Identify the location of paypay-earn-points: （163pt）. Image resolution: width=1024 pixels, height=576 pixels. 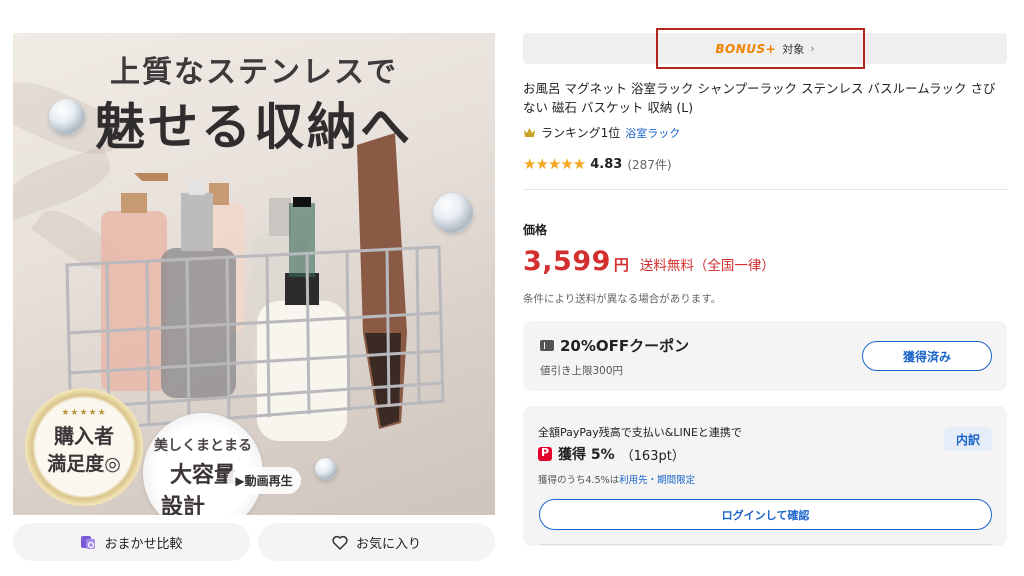
(652, 456).